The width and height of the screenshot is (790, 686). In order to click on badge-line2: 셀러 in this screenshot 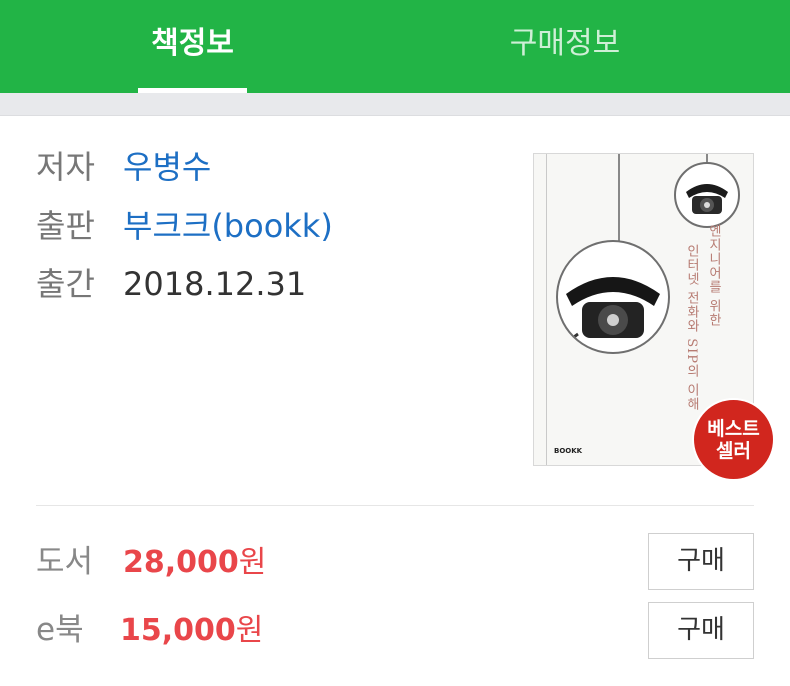, I will do `click(733, 450)`.